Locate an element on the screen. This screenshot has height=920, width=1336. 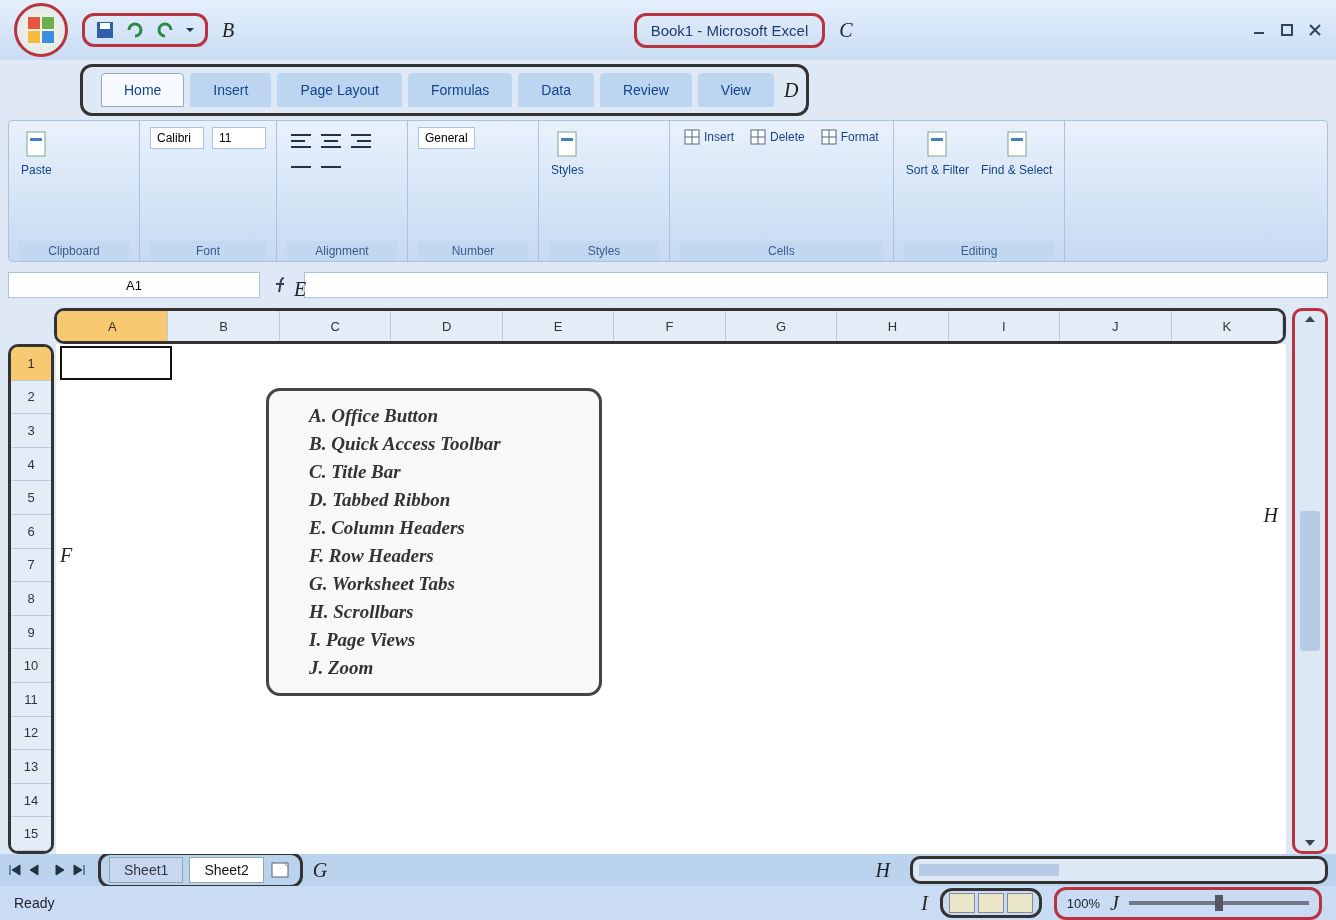
navigation-arrows-icon is located at coordinates (48, 870).